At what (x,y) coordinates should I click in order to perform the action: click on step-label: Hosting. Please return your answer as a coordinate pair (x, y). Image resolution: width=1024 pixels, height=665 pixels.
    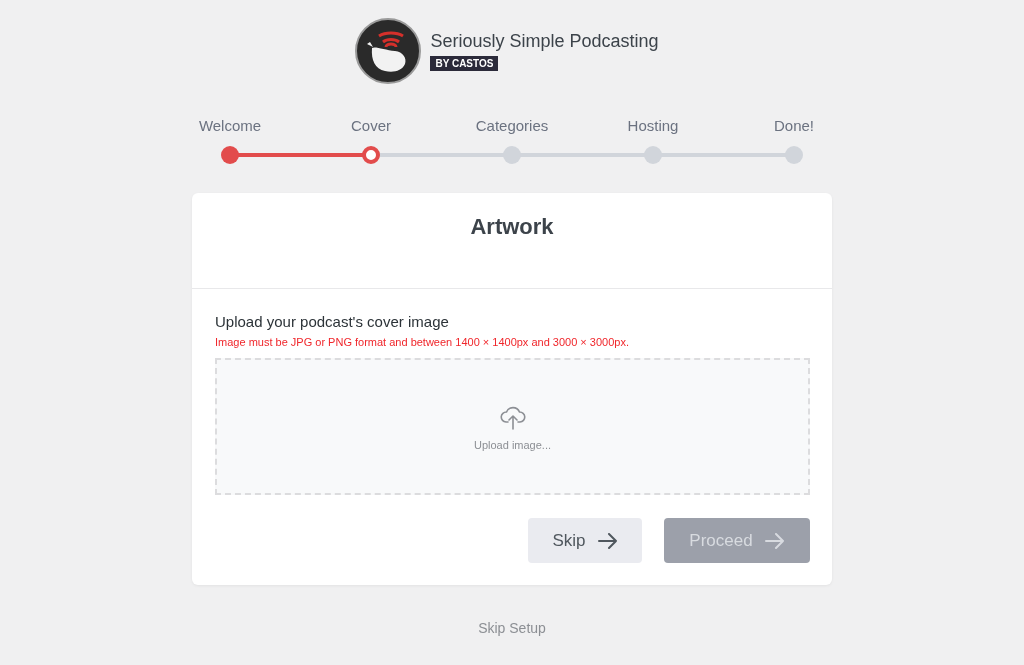
    Looking at the image, I should click on (653, 126).